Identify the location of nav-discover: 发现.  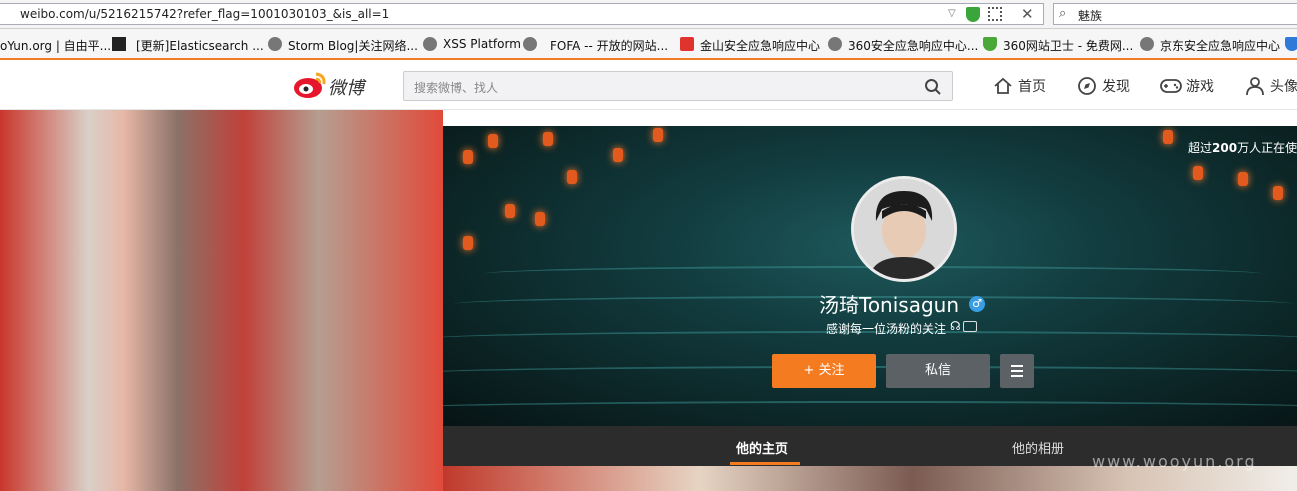
(1116, 86).